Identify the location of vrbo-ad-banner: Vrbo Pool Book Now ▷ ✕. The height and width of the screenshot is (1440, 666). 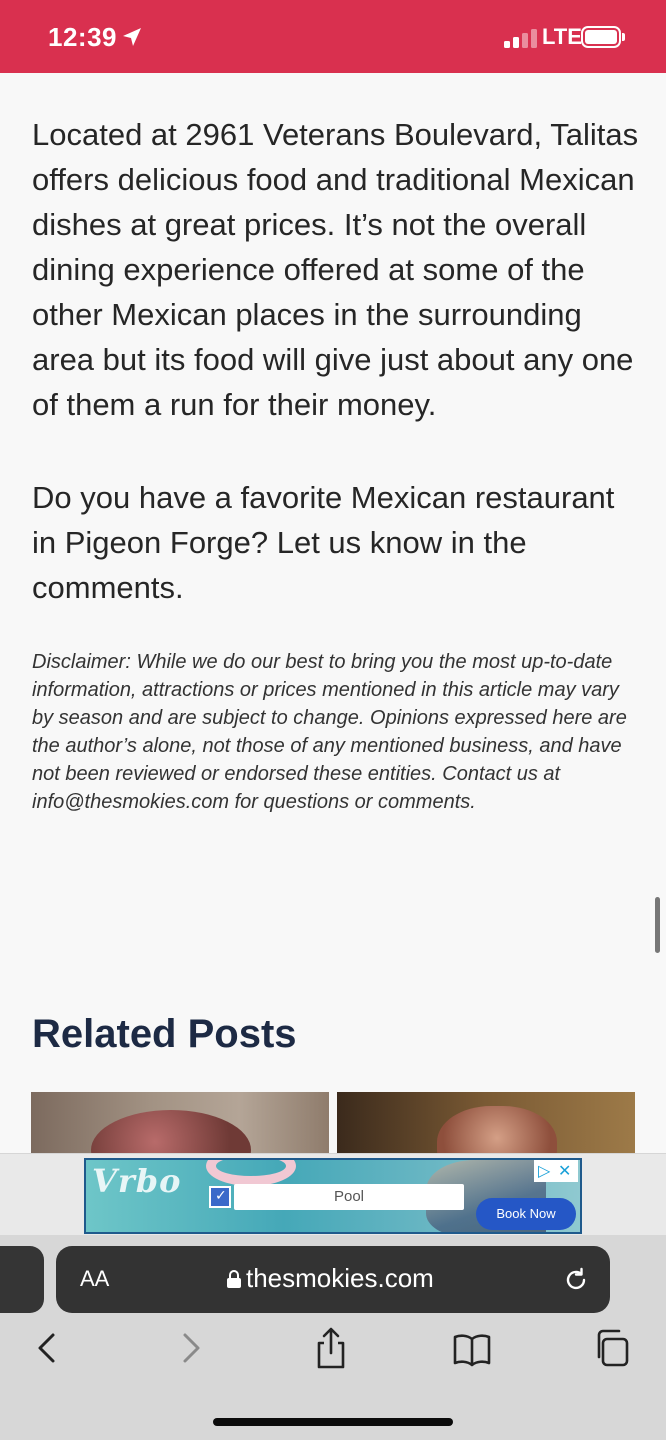
(333, 1196).